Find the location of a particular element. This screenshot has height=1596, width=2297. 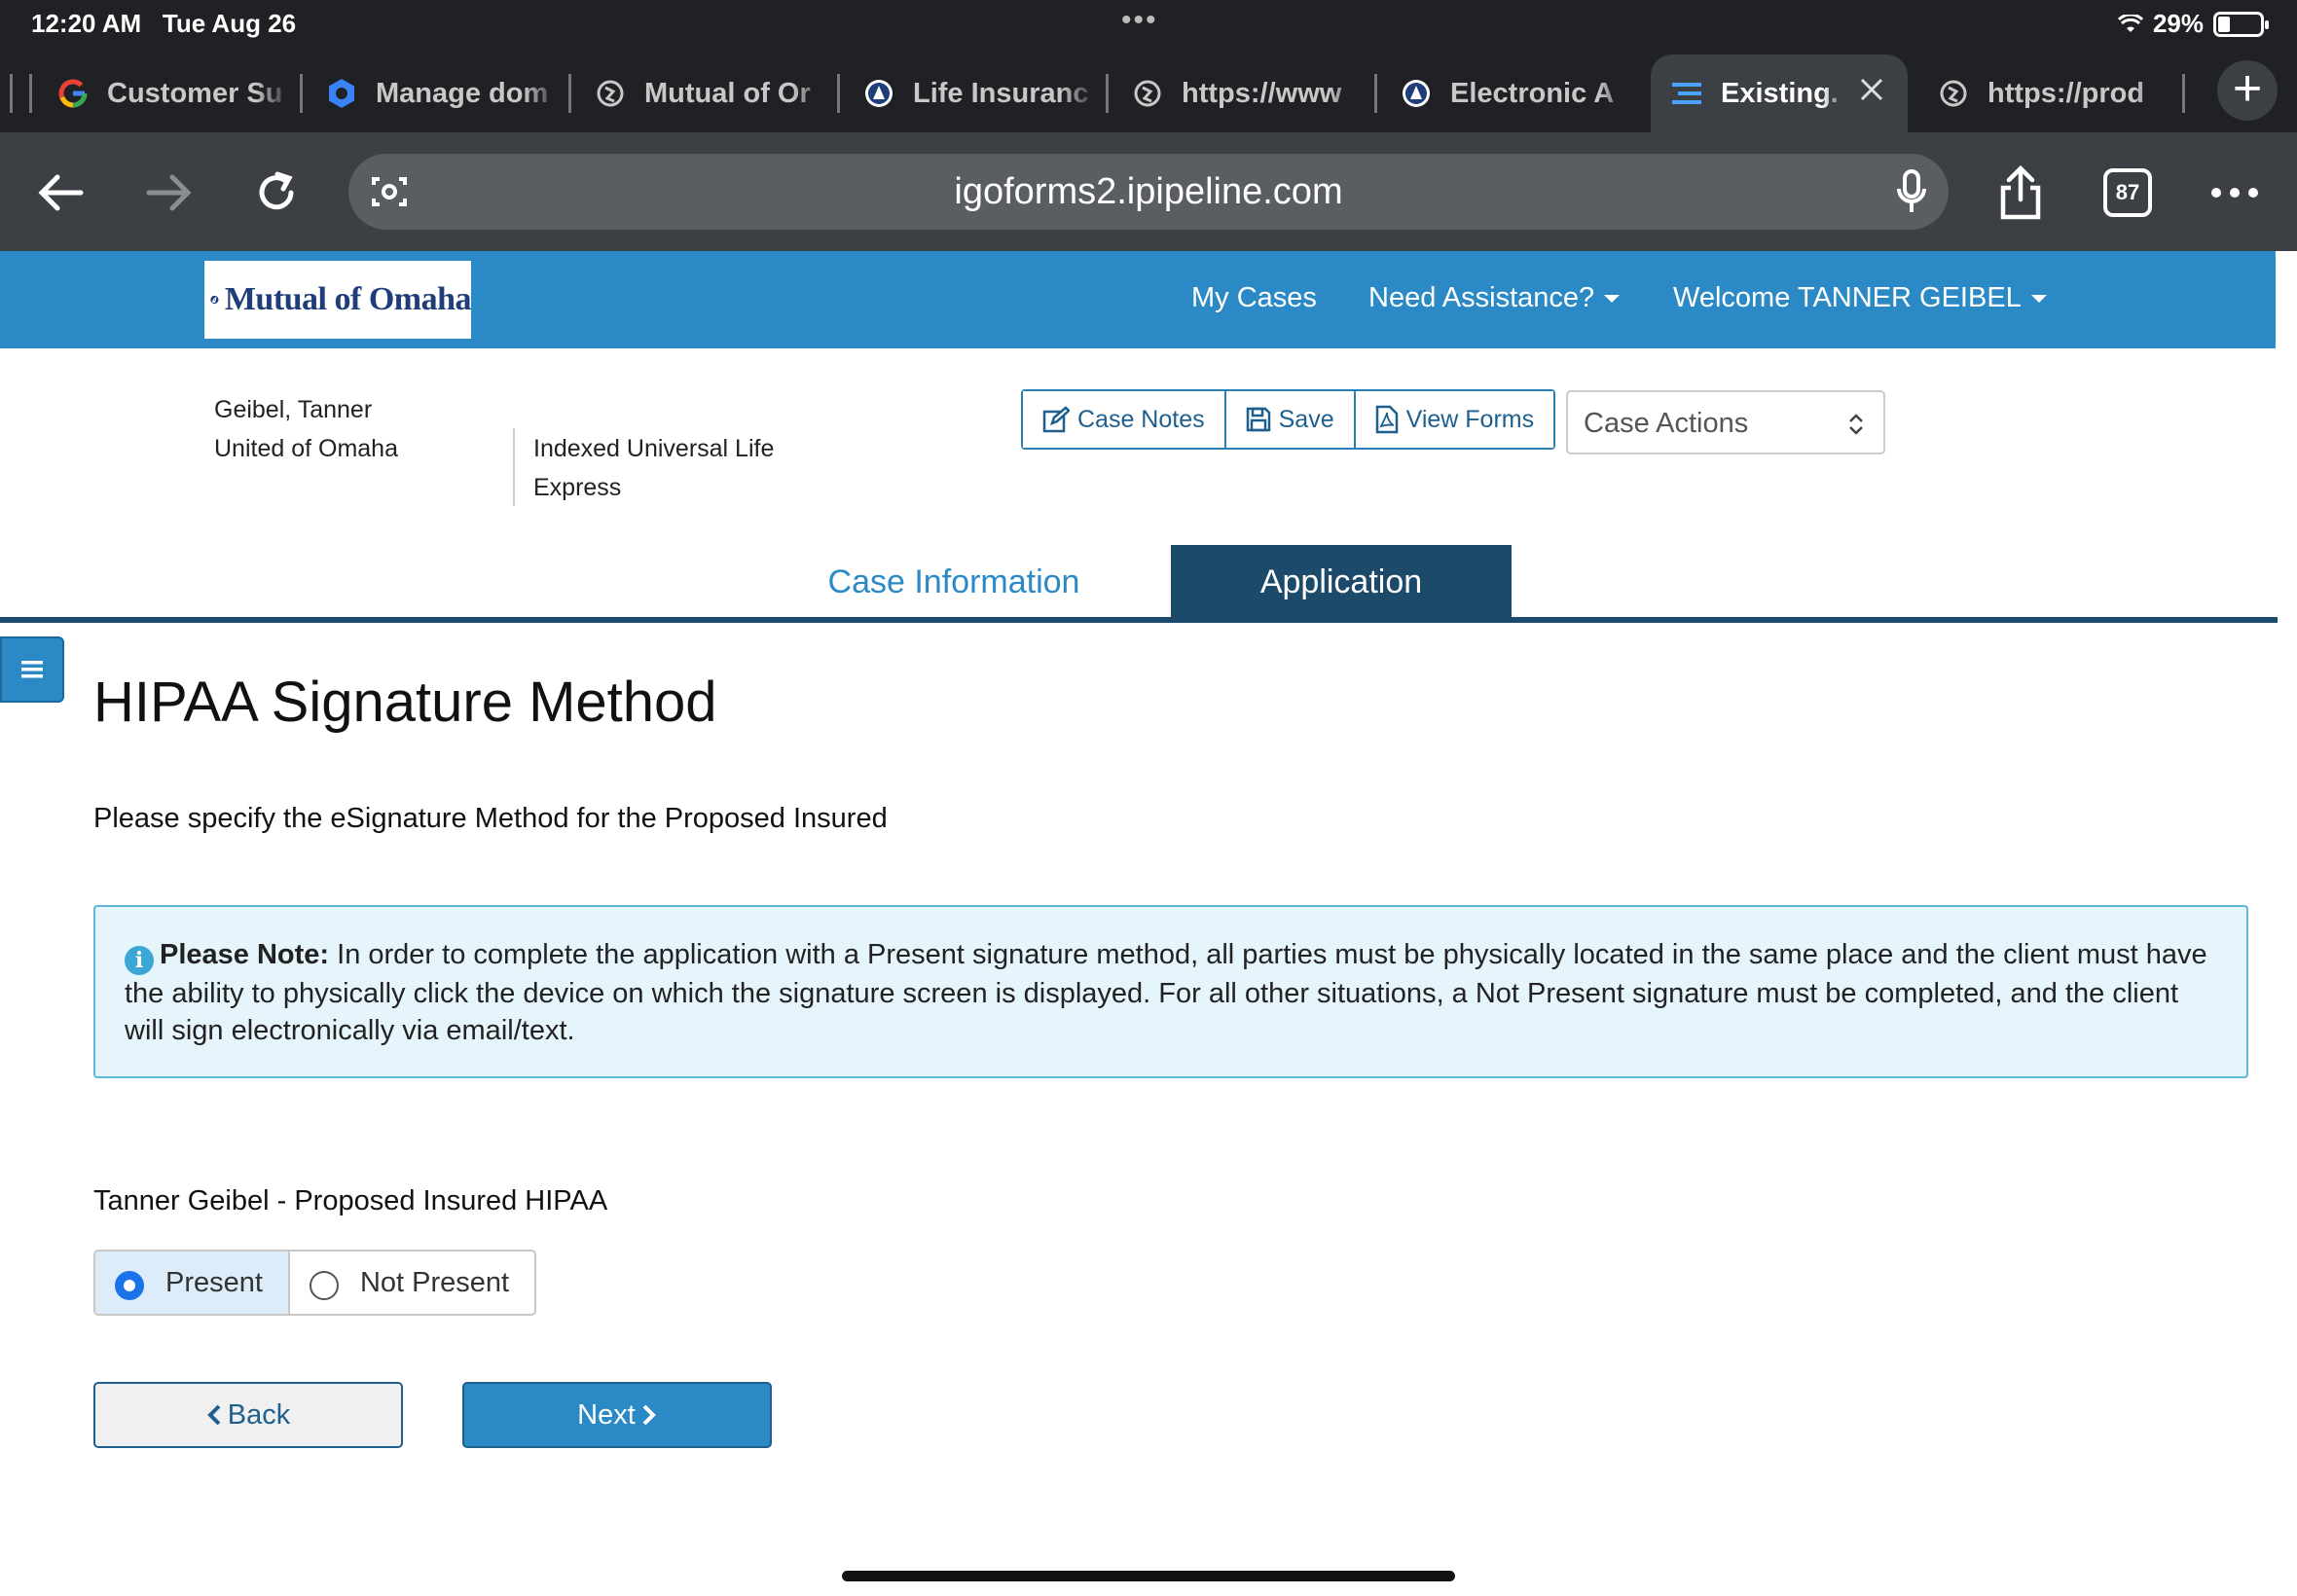

tab-underline is located at coordinates (1139, 620).